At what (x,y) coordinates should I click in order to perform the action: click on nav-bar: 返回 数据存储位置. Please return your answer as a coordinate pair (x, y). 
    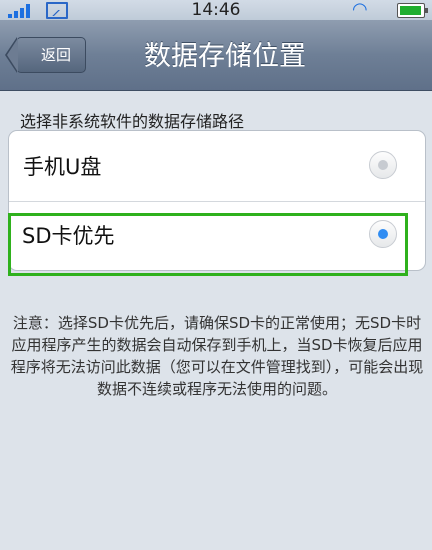
    Looking at the image, I should click on (216, 55).